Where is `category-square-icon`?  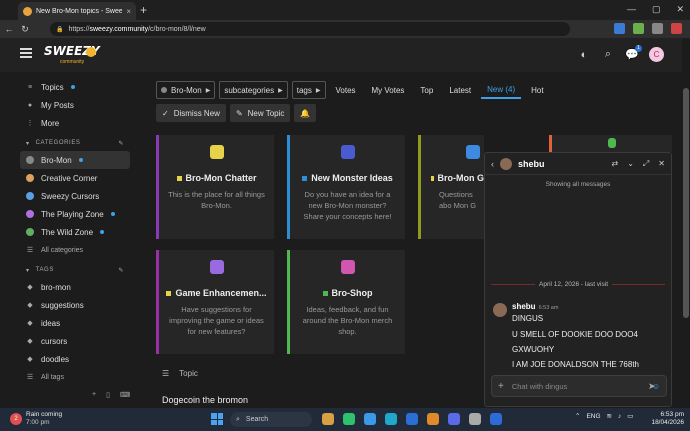
category-square-icon is located at coordinates (179, 178).